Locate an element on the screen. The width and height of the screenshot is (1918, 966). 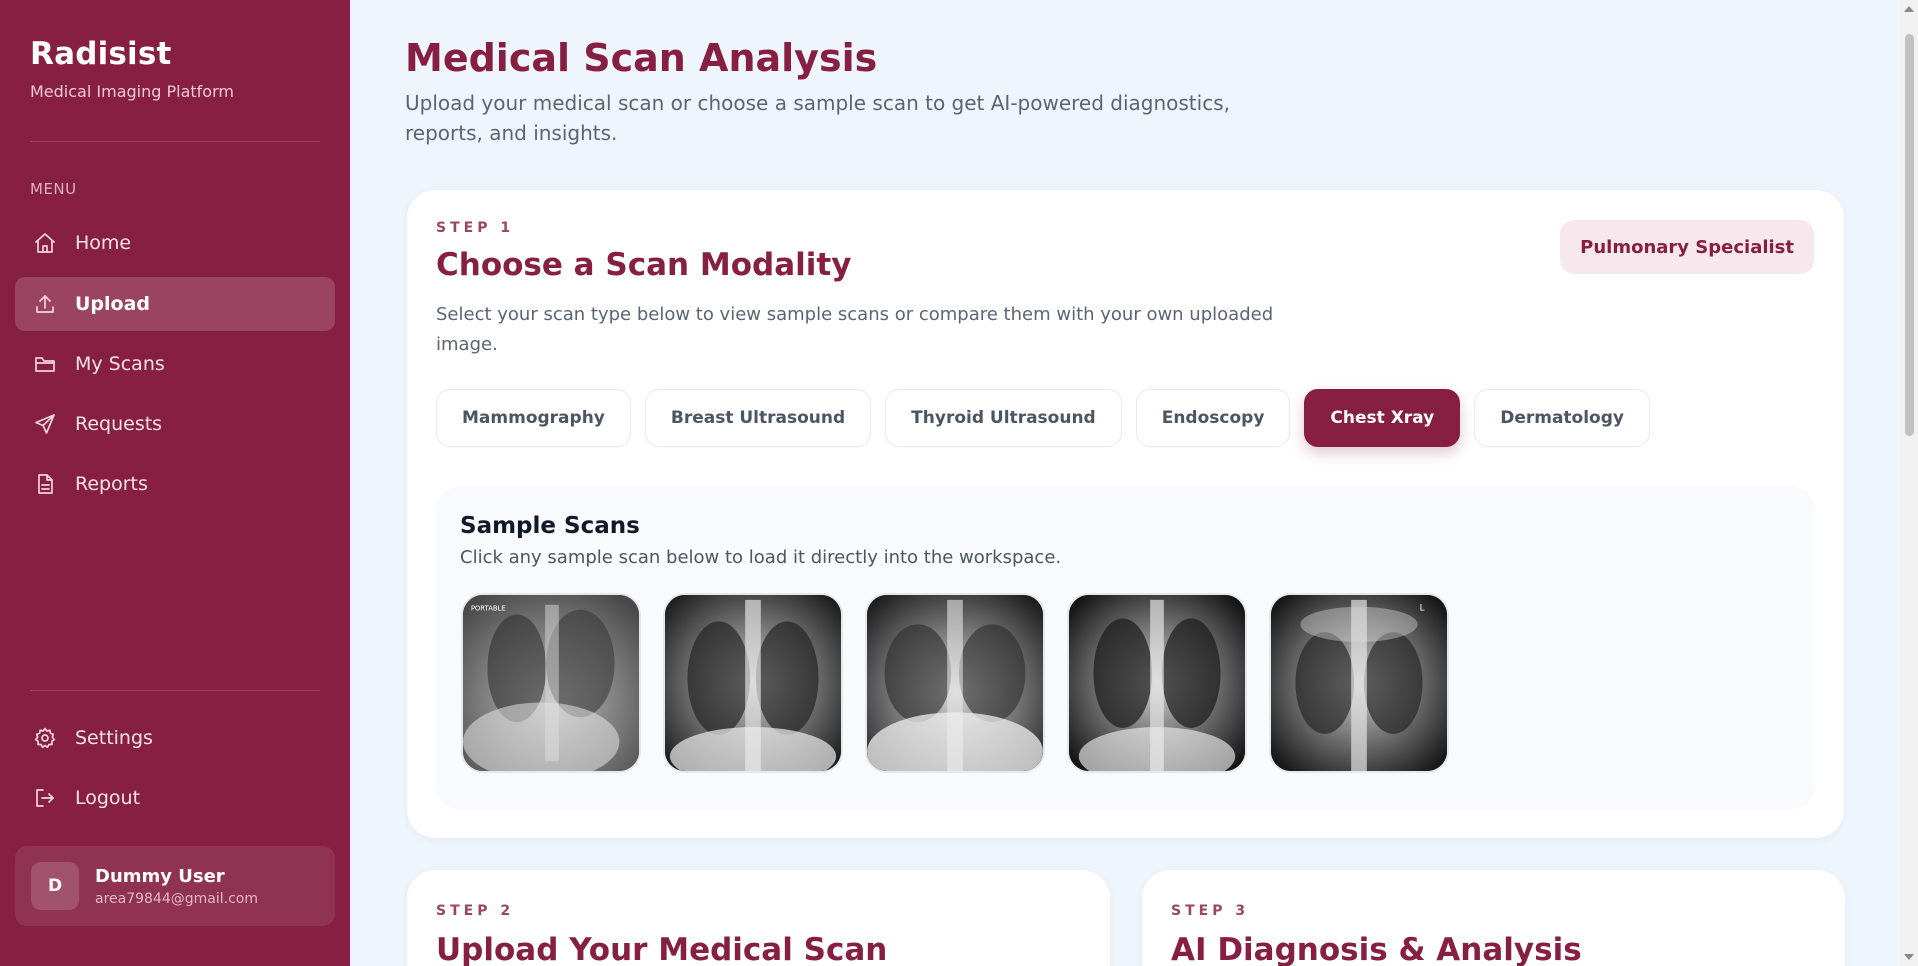
user-name: Dummy User is located at coordinates (160, 876).